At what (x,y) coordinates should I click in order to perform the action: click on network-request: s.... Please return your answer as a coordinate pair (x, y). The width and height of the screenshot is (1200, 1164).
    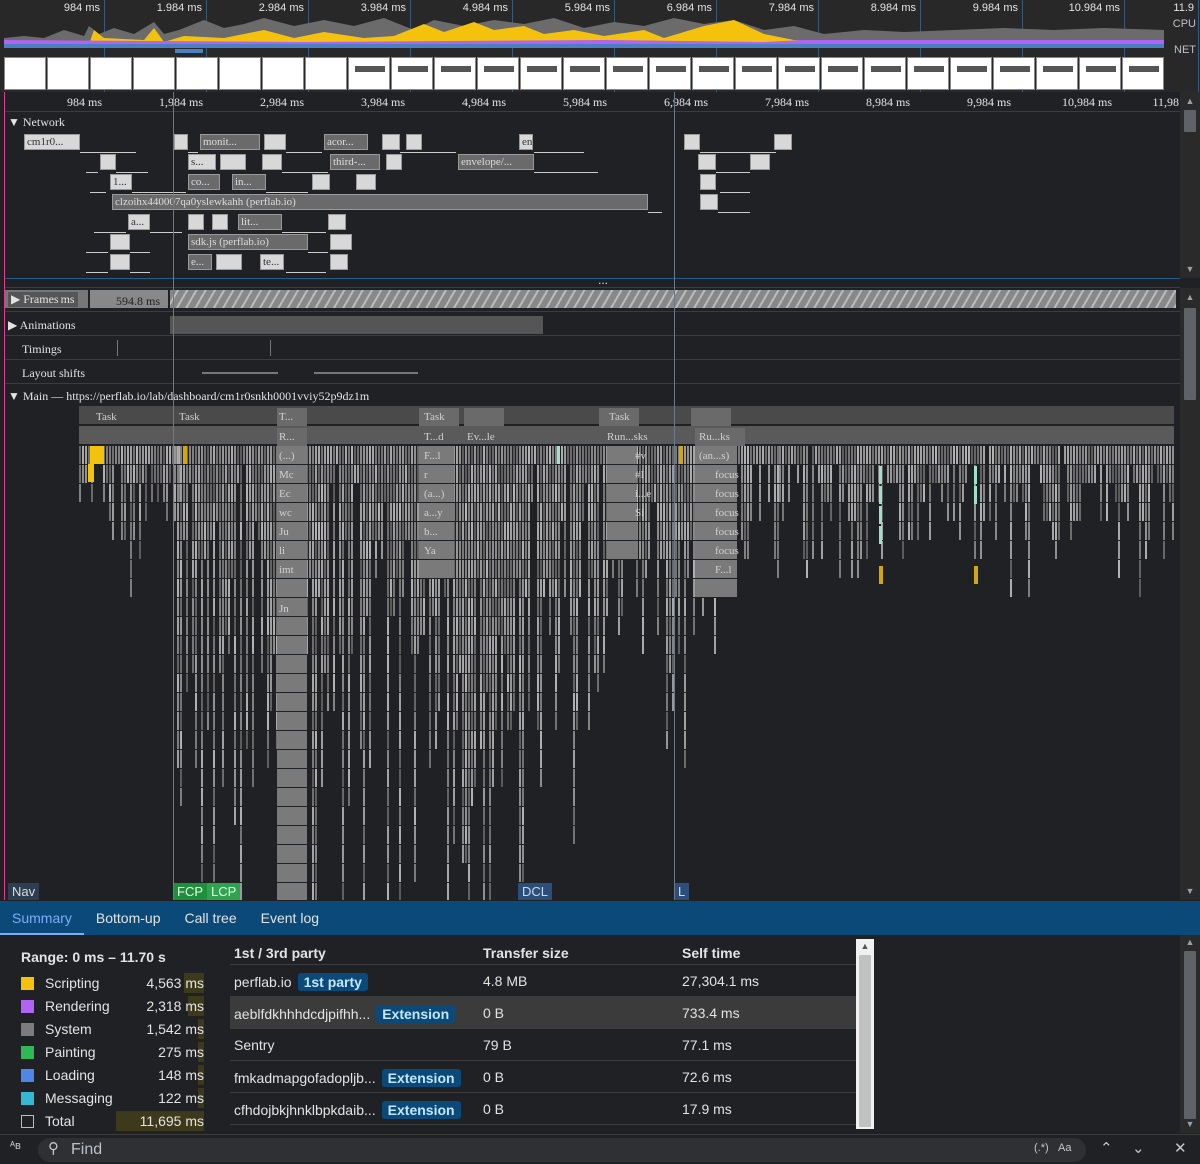
    Looking at the image, I should click on (202, 162).